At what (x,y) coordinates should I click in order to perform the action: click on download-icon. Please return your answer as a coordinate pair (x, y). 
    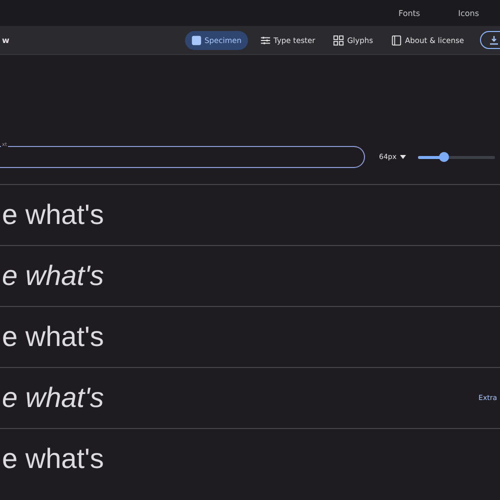
    Looking at the image, I should click on (494, 40).